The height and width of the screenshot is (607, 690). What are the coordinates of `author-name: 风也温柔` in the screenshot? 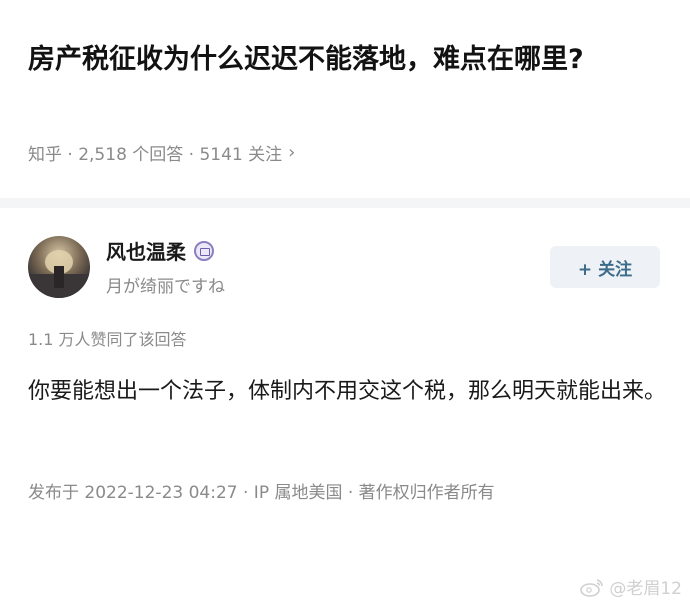 It's located at (160, 250).